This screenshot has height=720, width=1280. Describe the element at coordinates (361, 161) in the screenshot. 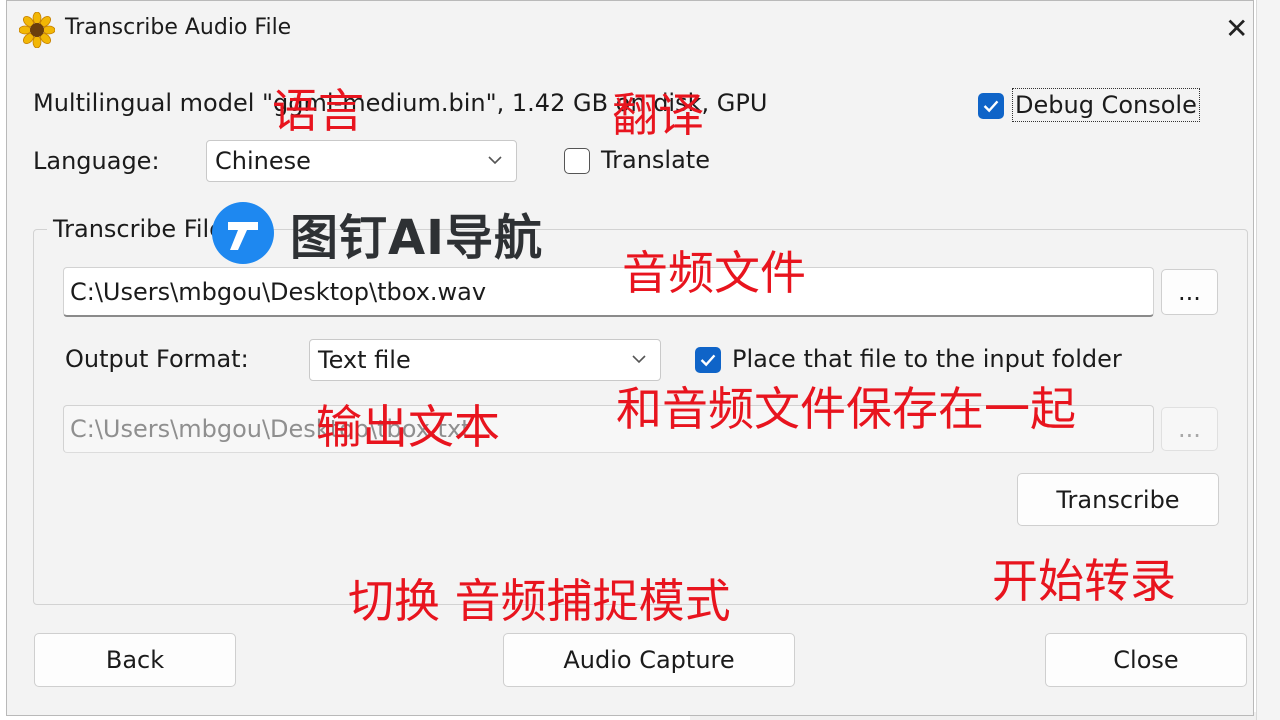

I see `language-select: Chinese` at that location.